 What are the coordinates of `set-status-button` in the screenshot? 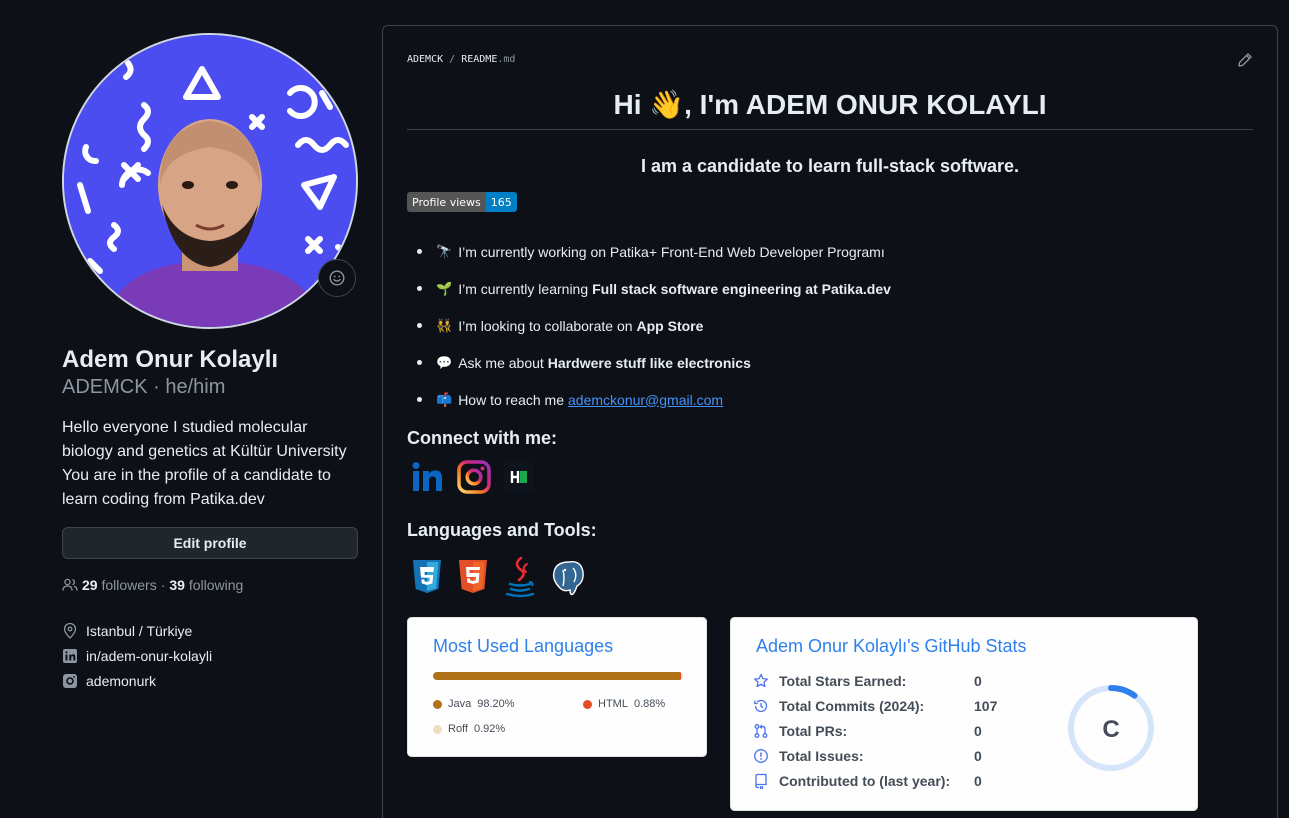 It's located at (337, 278).